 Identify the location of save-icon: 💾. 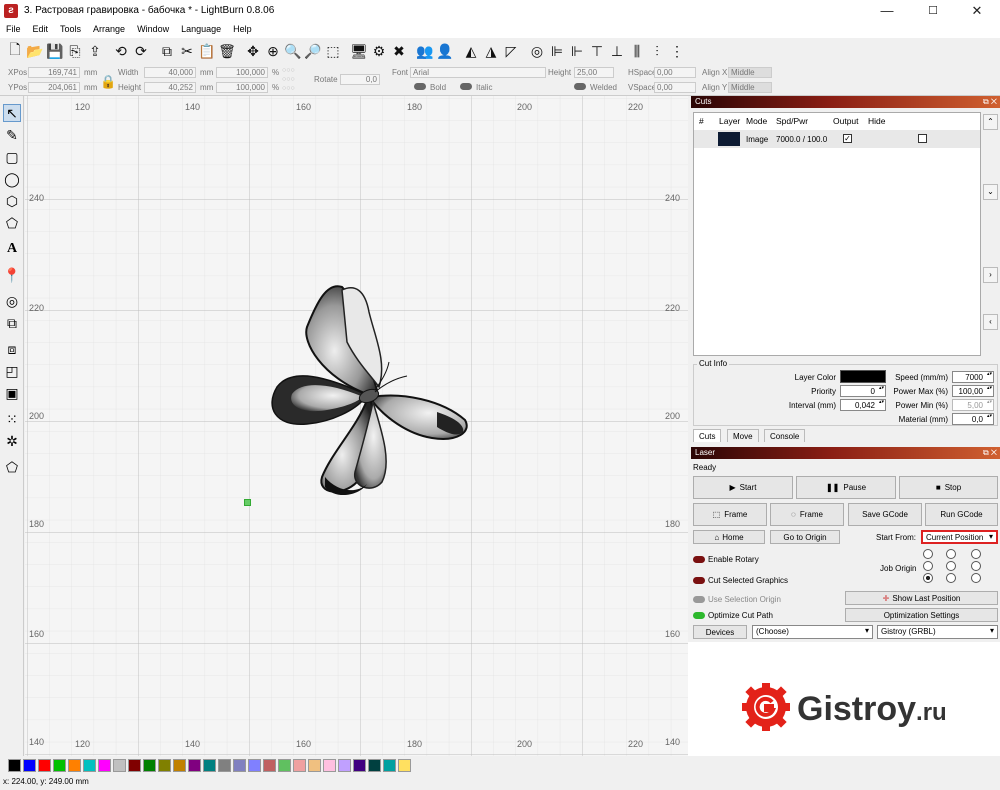
(55, 51).